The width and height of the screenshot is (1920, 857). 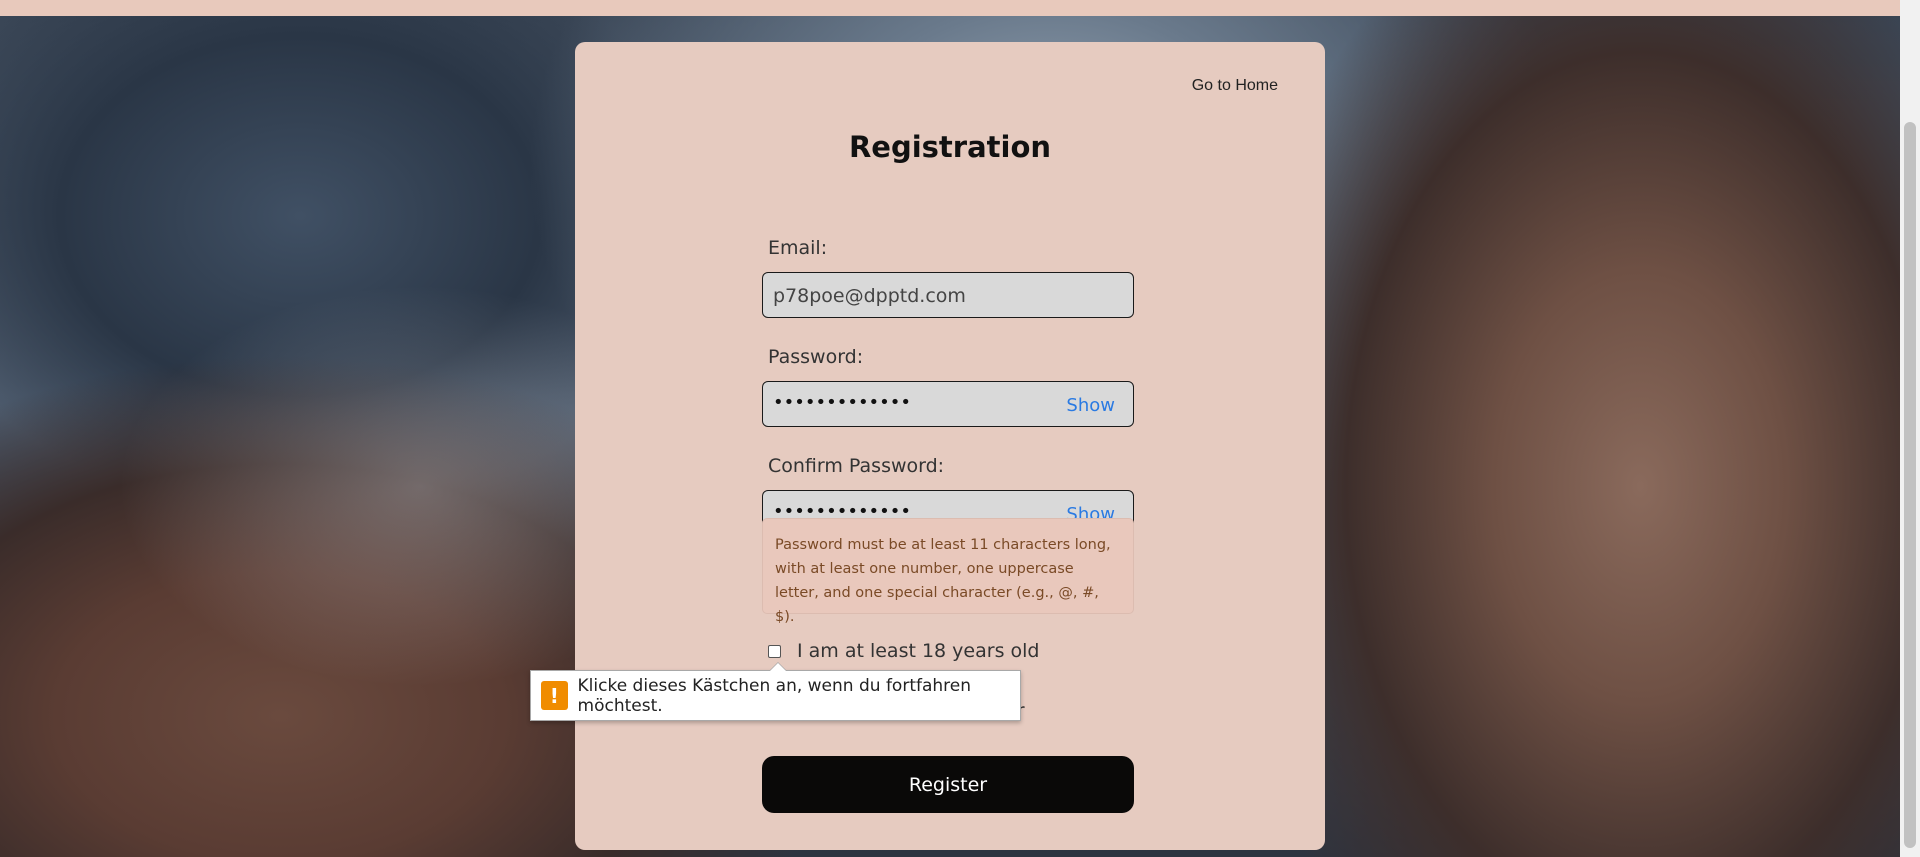 What do you see at coordinates (948, 404) in the screenshot?
I see `password-field: ••••••••••••• Show` at bounding box center [948, 404].